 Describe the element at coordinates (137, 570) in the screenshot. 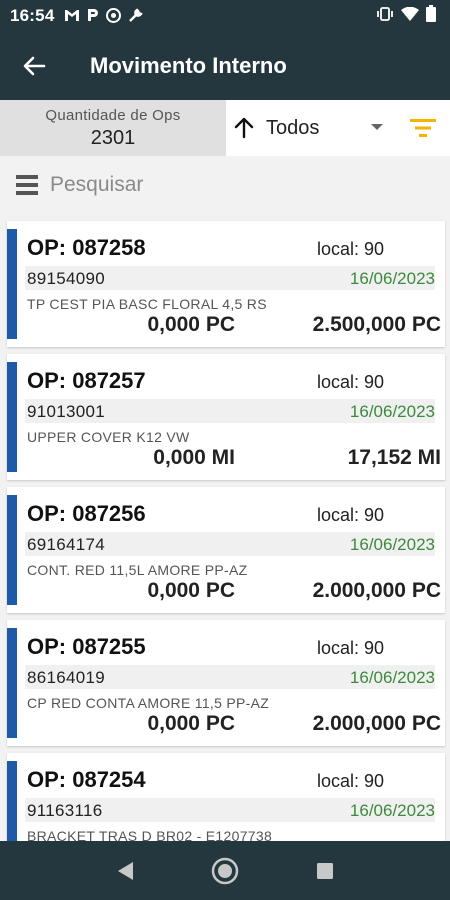

I see `product-description: CONT. RED 11,5L AMORE PP-AZ` at that location.